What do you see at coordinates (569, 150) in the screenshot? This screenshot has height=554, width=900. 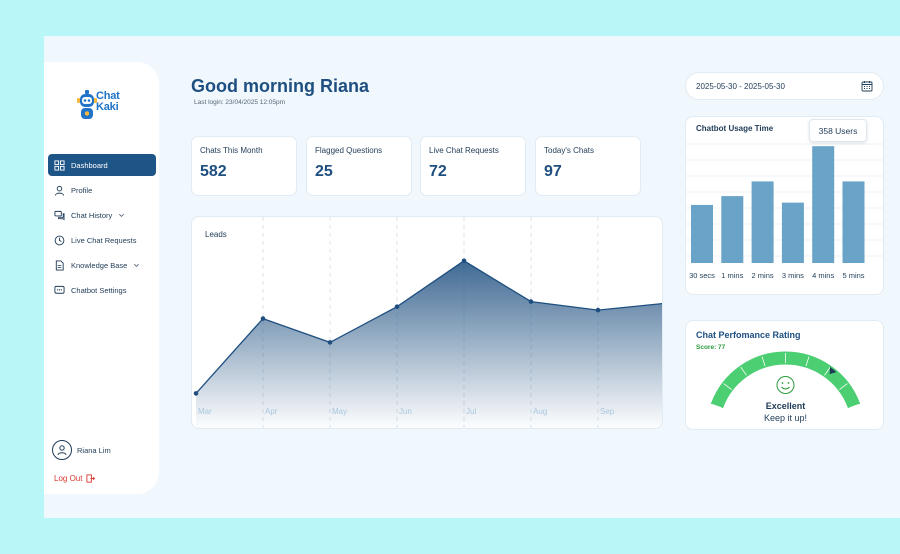 I see `stat-label: Today's Chats` at bounding box center [569, 150].